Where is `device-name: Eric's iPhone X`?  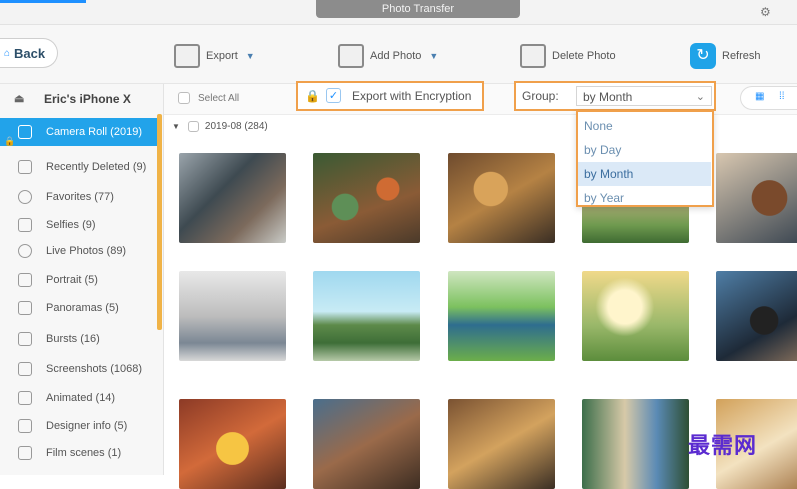 device-name: Eric's iPhone X is located at coordinates (87, 99).